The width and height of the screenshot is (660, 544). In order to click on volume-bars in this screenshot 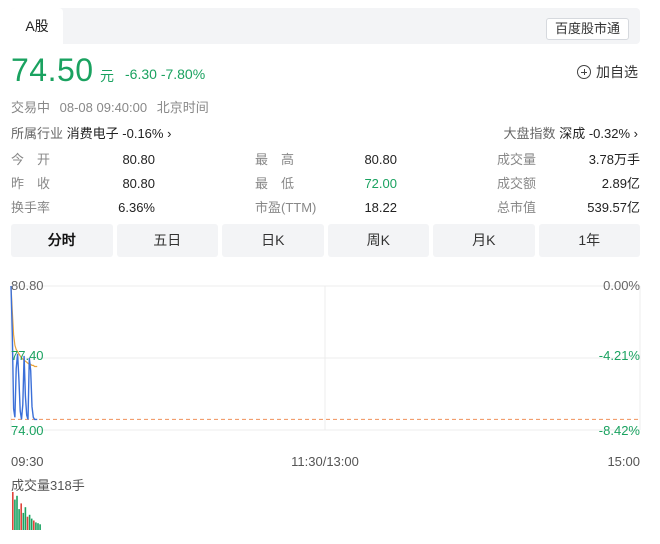, I will do `click(26, 511)`.